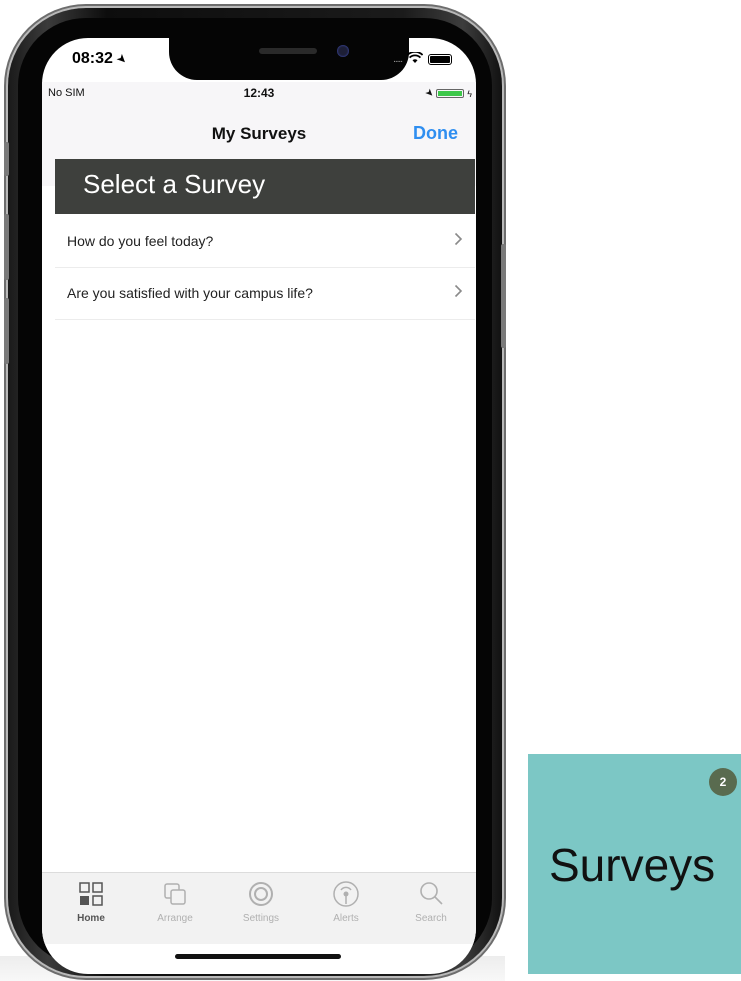 The width and height of the screenshot is (741, 981). I want to click on inner-status-right: ➤ ϟ, so click(447, 93).